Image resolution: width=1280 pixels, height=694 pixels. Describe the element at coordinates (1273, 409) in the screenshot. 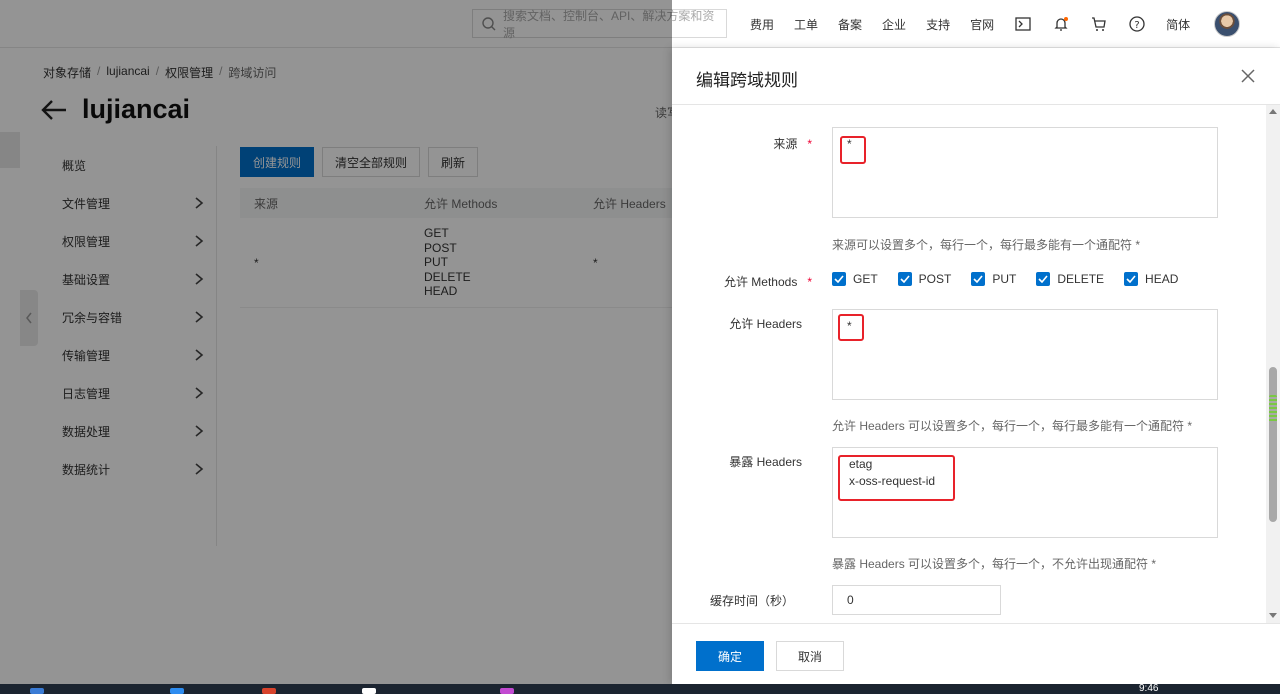

I see `scrollbar-grip` at that location.